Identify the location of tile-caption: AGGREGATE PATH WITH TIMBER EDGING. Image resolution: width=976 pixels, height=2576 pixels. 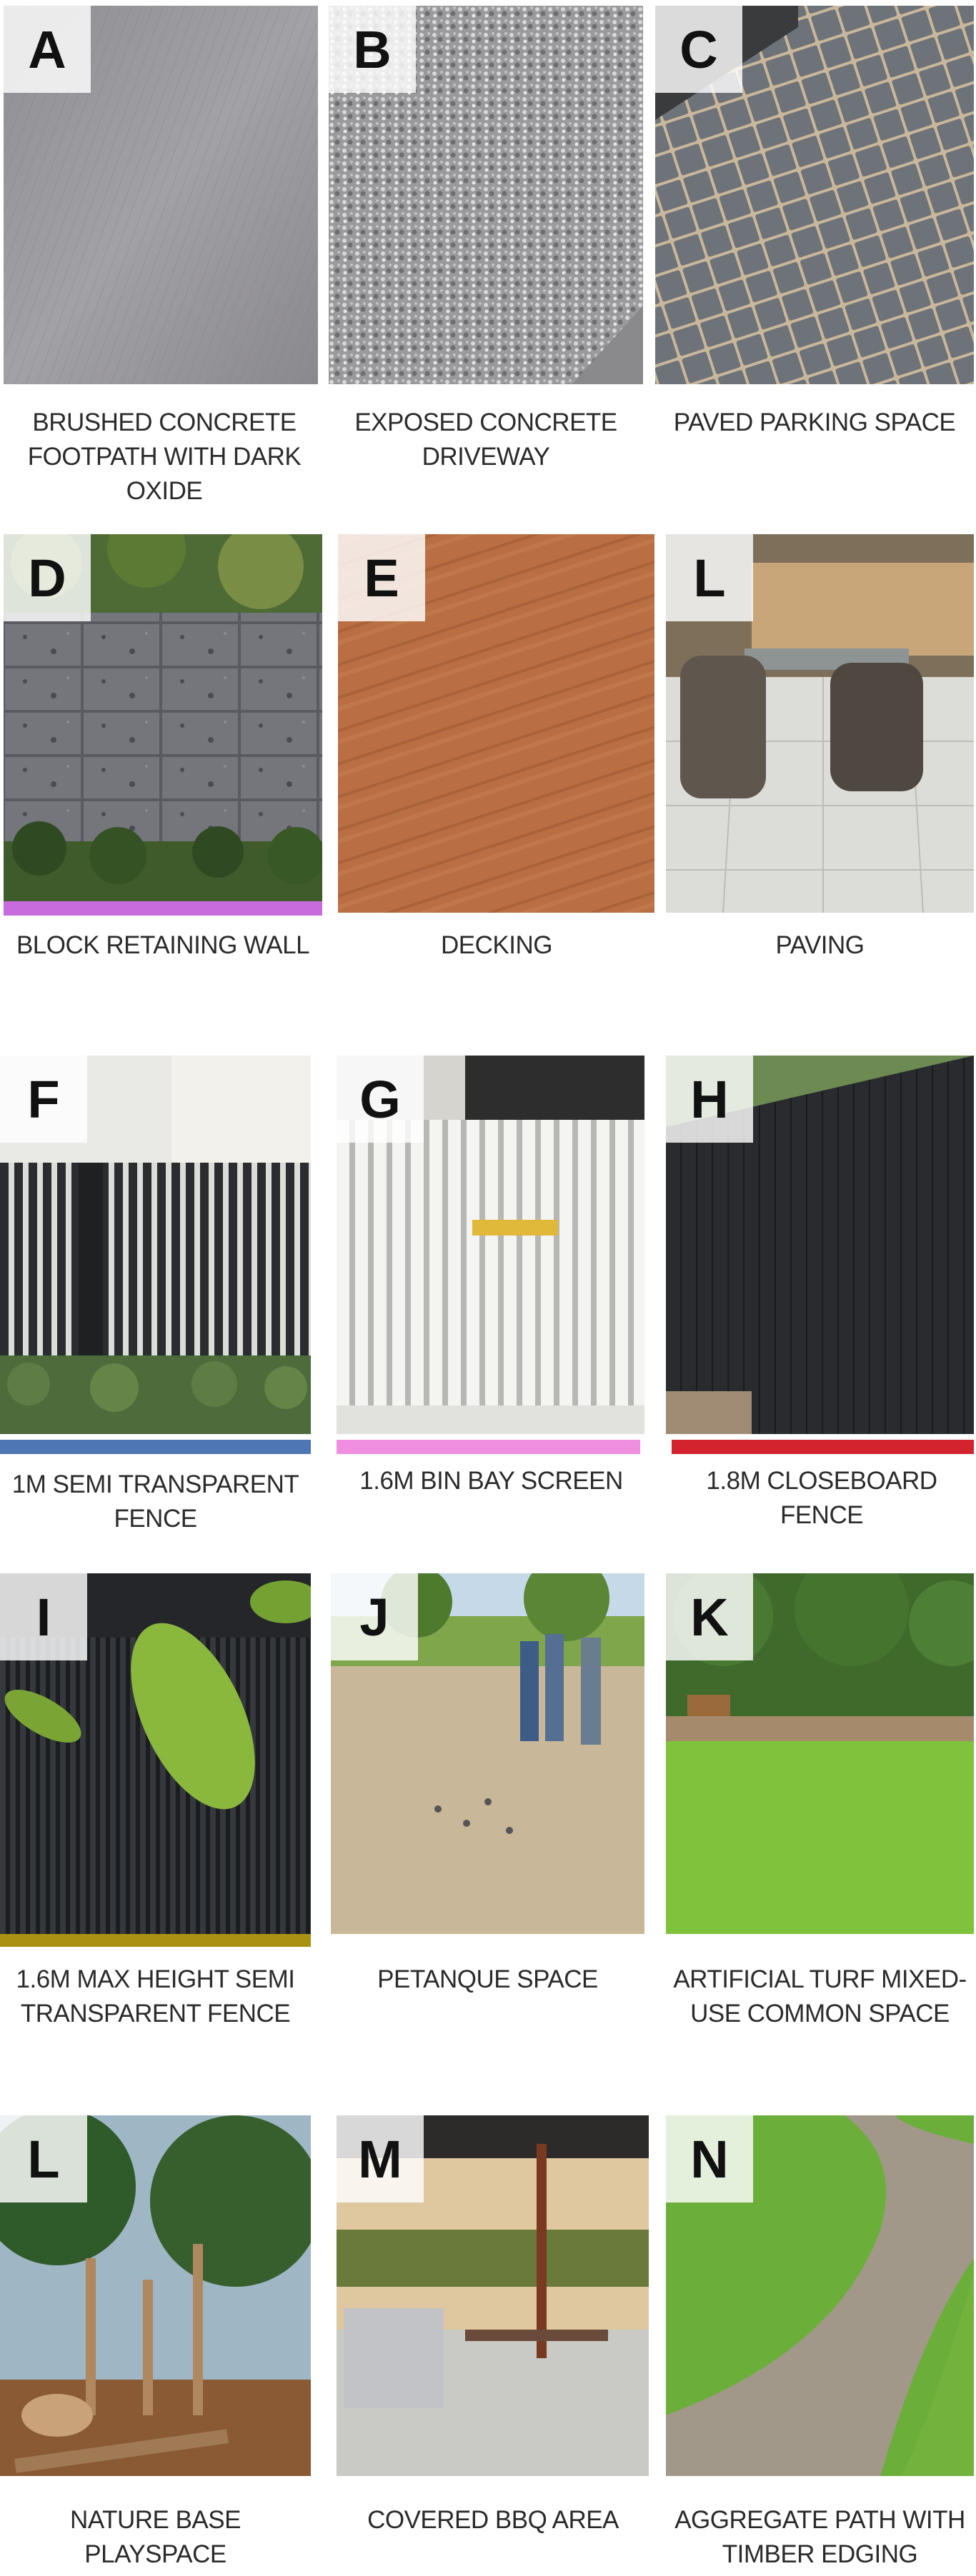
(819, 2537).